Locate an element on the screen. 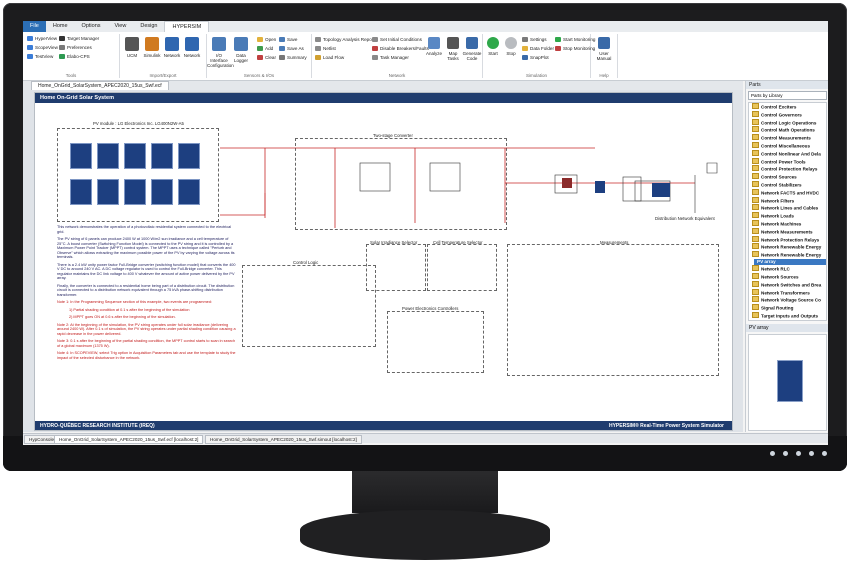 Image resolution: width=850 pixels, height=563 pixels. initial-conditions-button: Set Initial Conditions is located at coordinates (397, 39).